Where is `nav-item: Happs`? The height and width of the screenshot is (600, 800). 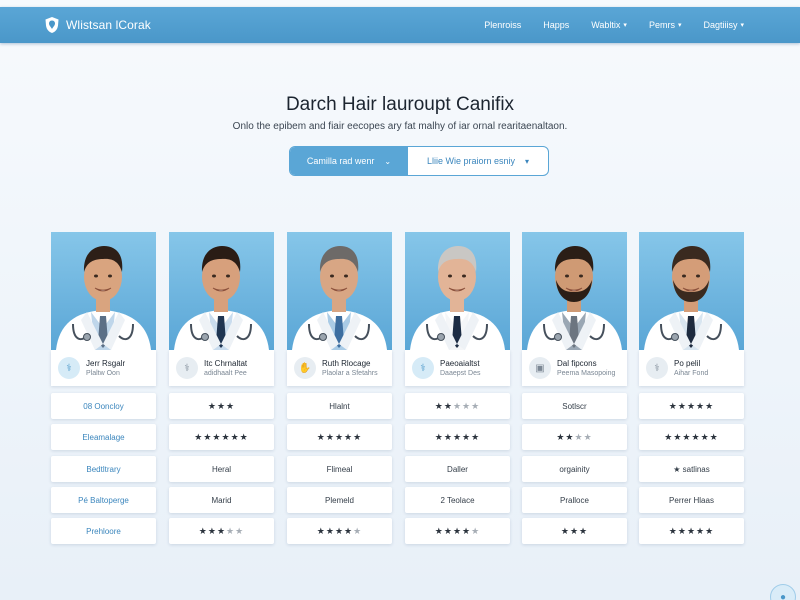
nav-item: Happs is located at coordinates (556, 25).